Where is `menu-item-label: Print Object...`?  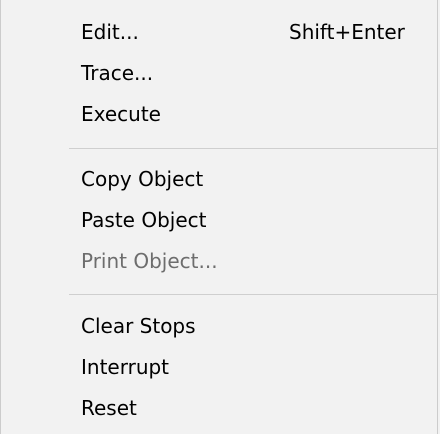 menu-item-label: Print Object... is located at coordinates (149, 261).